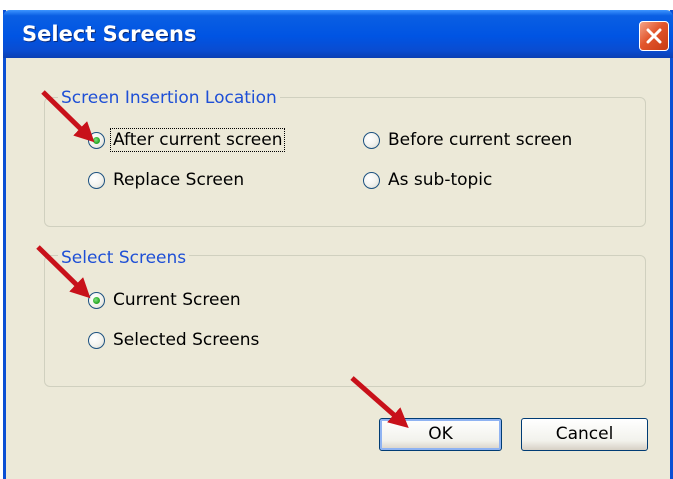 This screenshot has height=479, width=673. Describe the element at coordinates (186, 340) in the screenshot. I see `radio-label: Selected Screens` at that location.